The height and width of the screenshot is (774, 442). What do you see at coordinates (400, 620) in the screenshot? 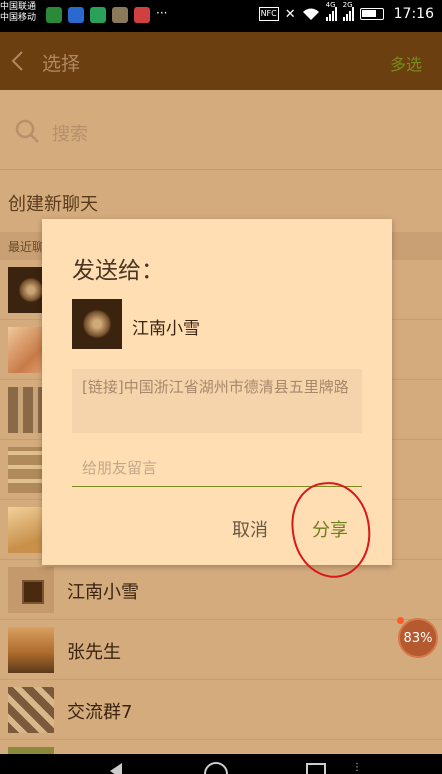
I see `badge-dot` at bounding box center [400, 620].